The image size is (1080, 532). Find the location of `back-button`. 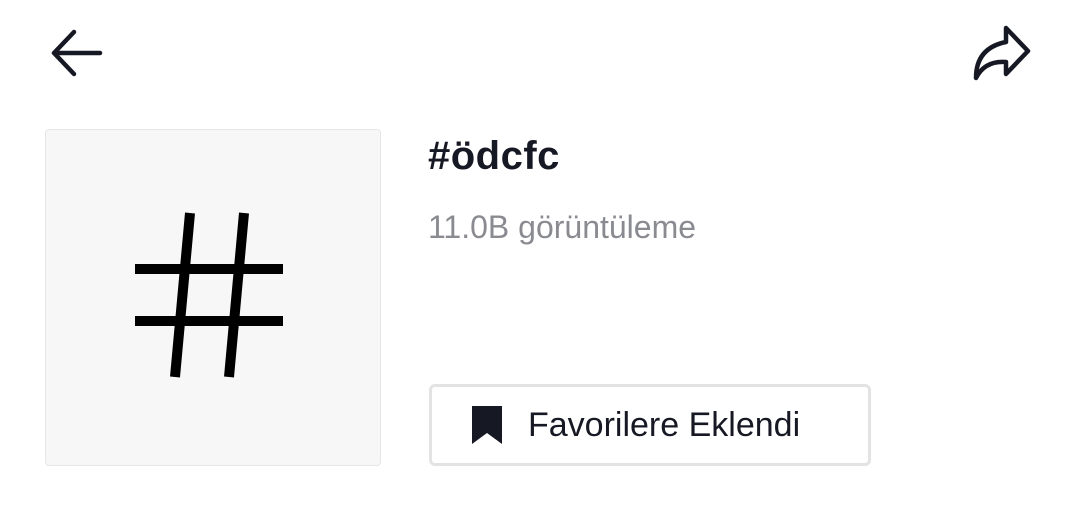

back-button is located at coordinates (76, 54).